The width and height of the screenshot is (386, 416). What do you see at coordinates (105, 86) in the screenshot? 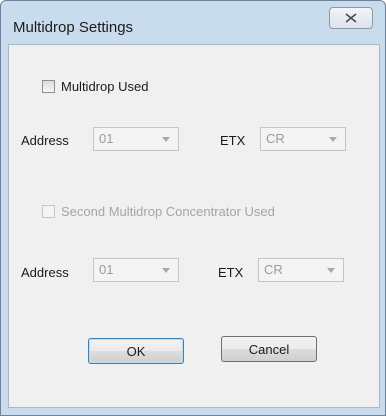
I see `multidrop-used-label: Multidrop Used` at bounding box center [105, 86].